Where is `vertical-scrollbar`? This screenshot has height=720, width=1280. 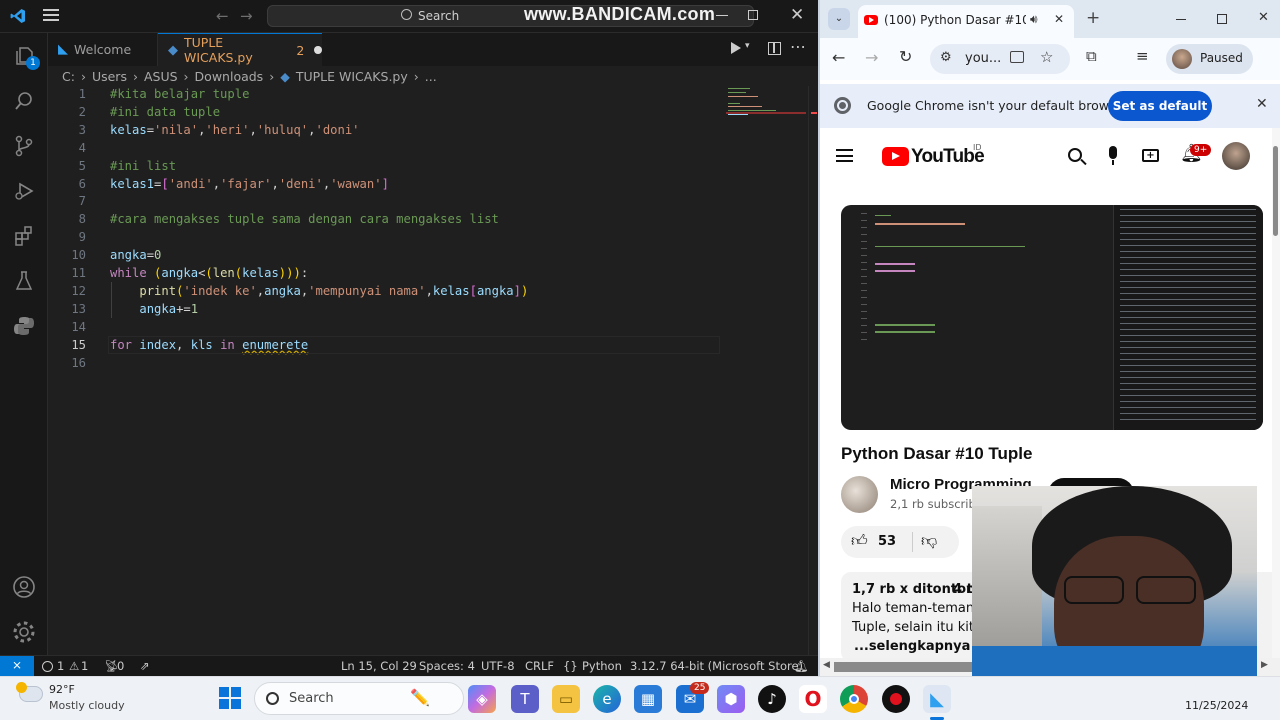 vertical-scrollbar is located at coordinates (813, 370).